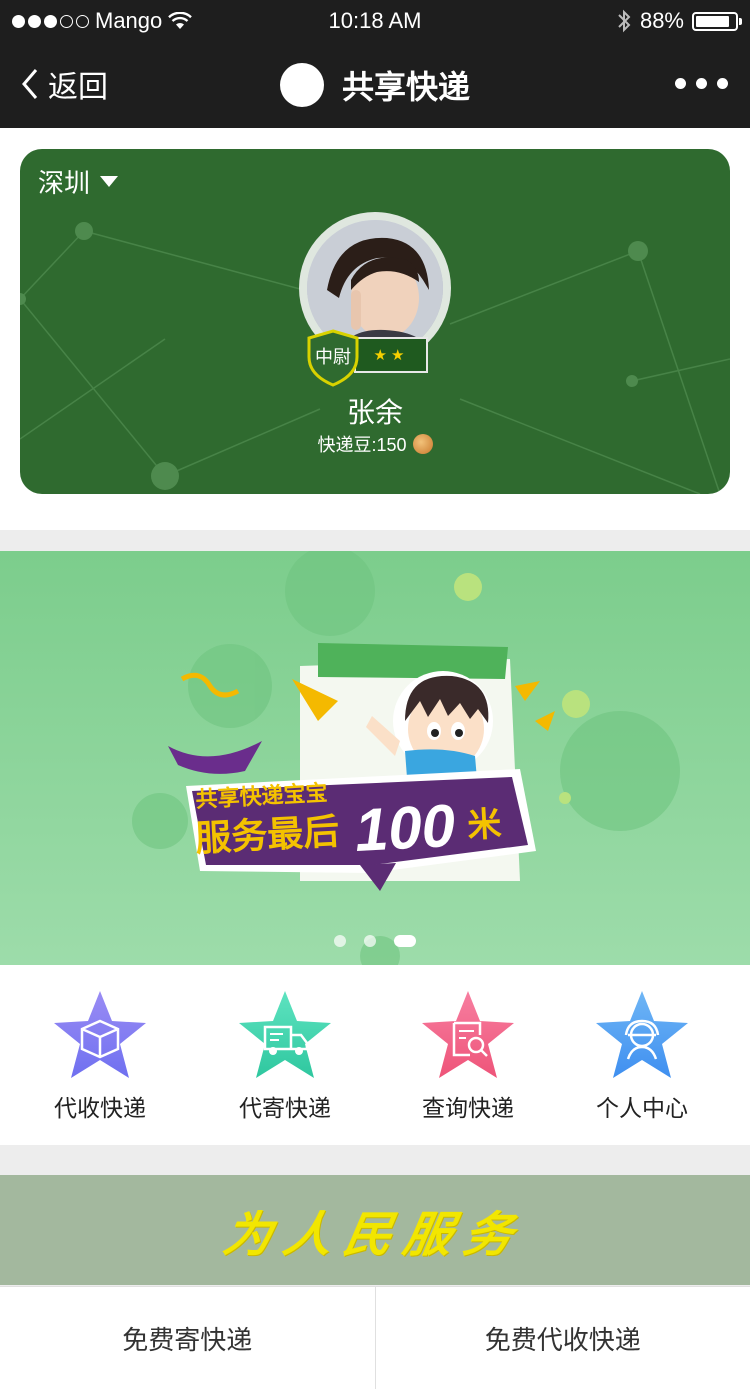 The image size is (750, 1389). I want to click on nav-title-group: 共享快递, so click(375, 85).